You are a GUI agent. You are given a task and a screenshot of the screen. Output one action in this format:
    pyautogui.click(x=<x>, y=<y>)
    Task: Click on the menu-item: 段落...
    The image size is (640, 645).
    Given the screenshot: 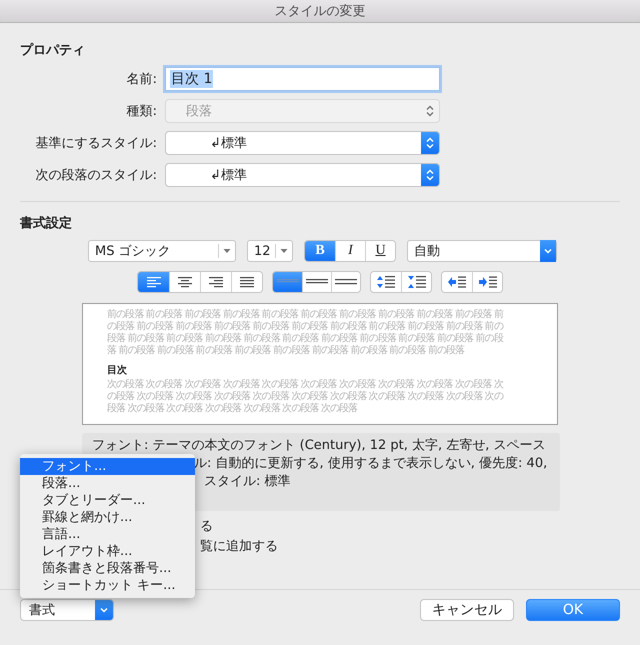 What is the action you would take?
    pyautogui.click(x=107, y=483)
    